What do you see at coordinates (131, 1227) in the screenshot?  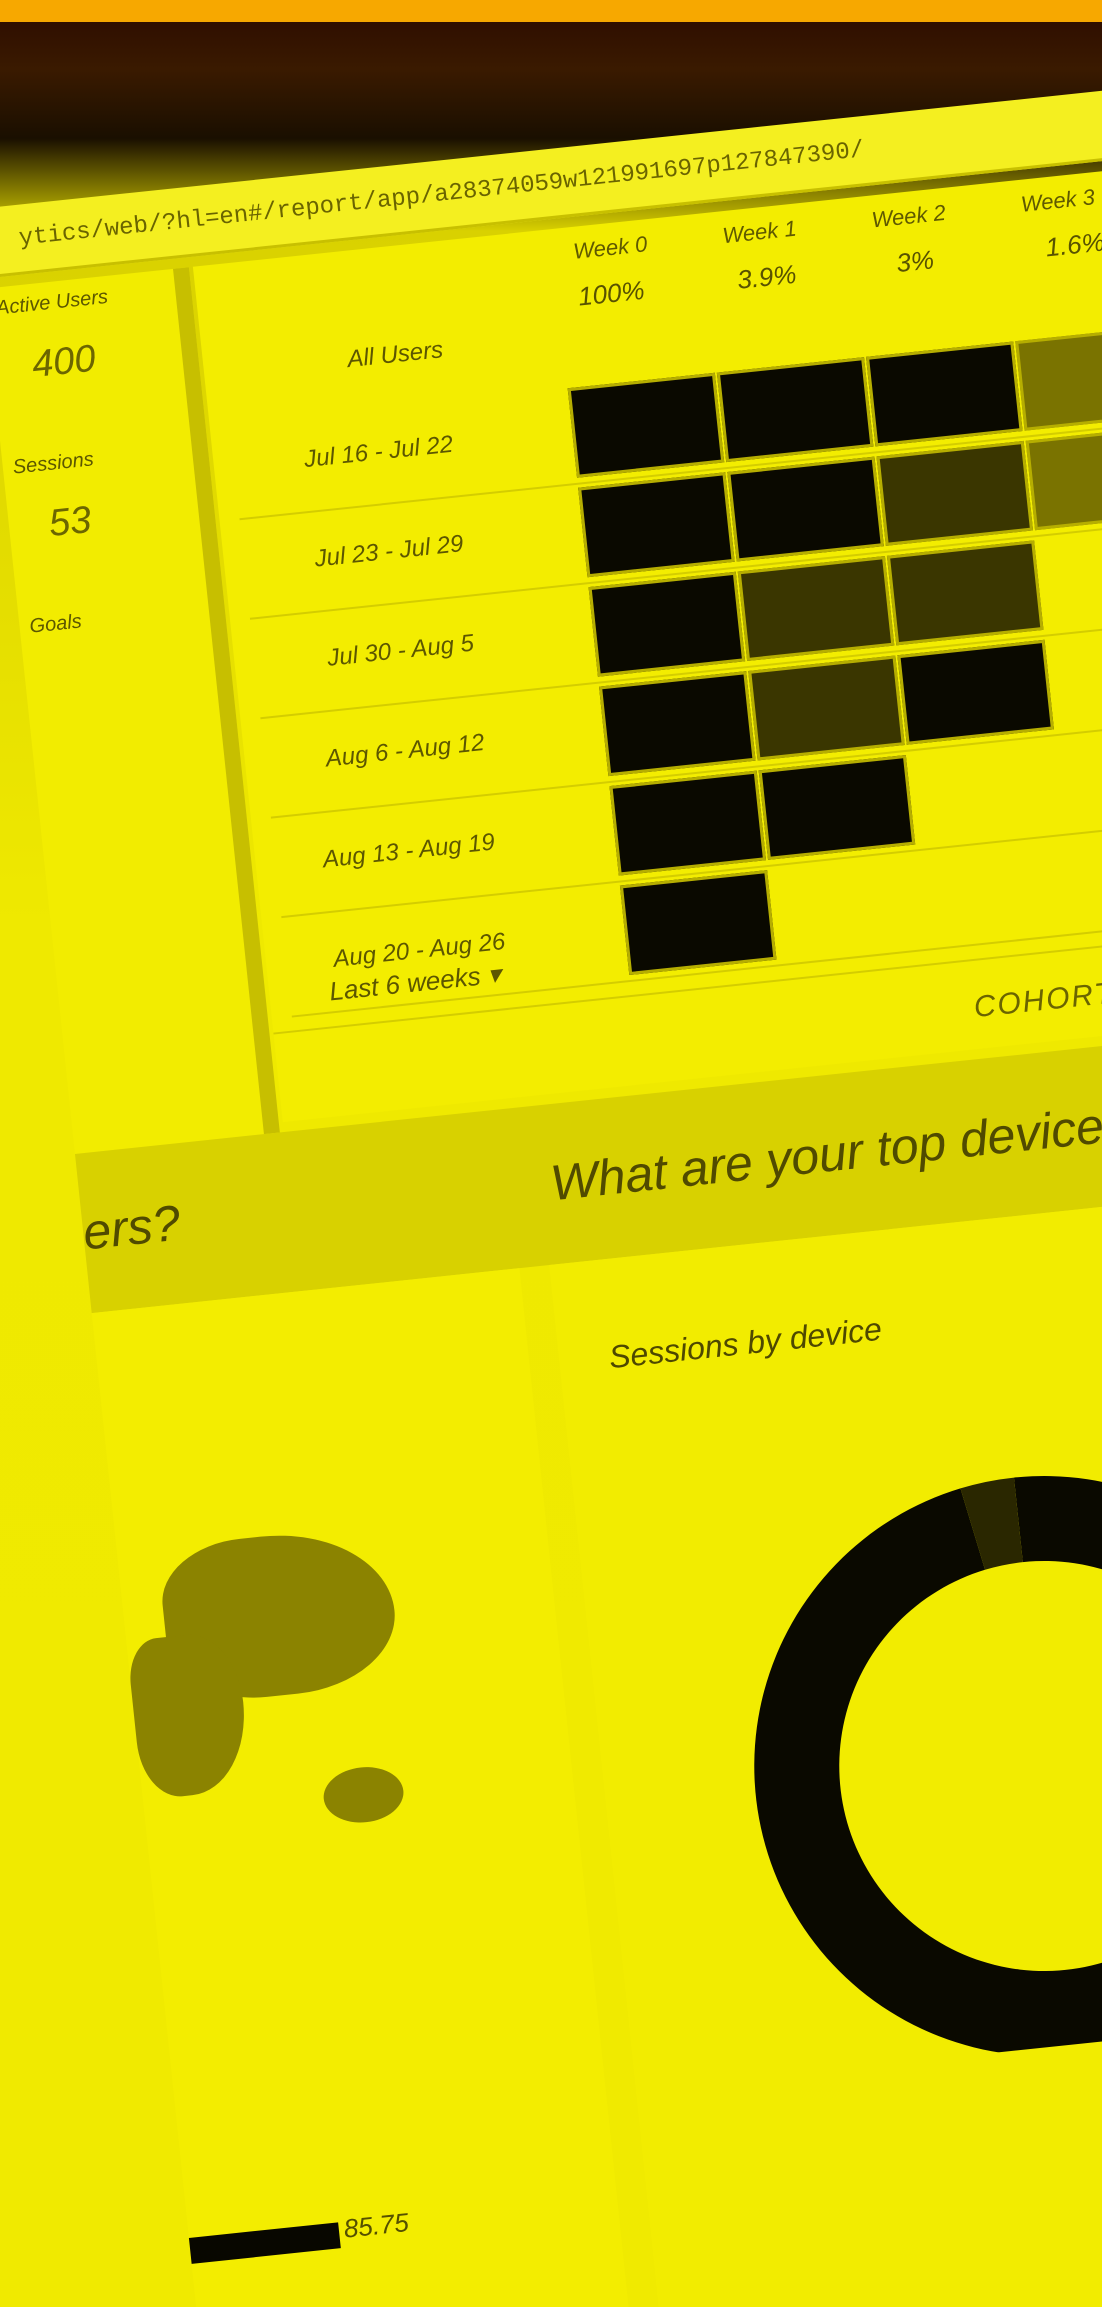 I see `section-question-left: ers?` at bounding box center [131, 1227].